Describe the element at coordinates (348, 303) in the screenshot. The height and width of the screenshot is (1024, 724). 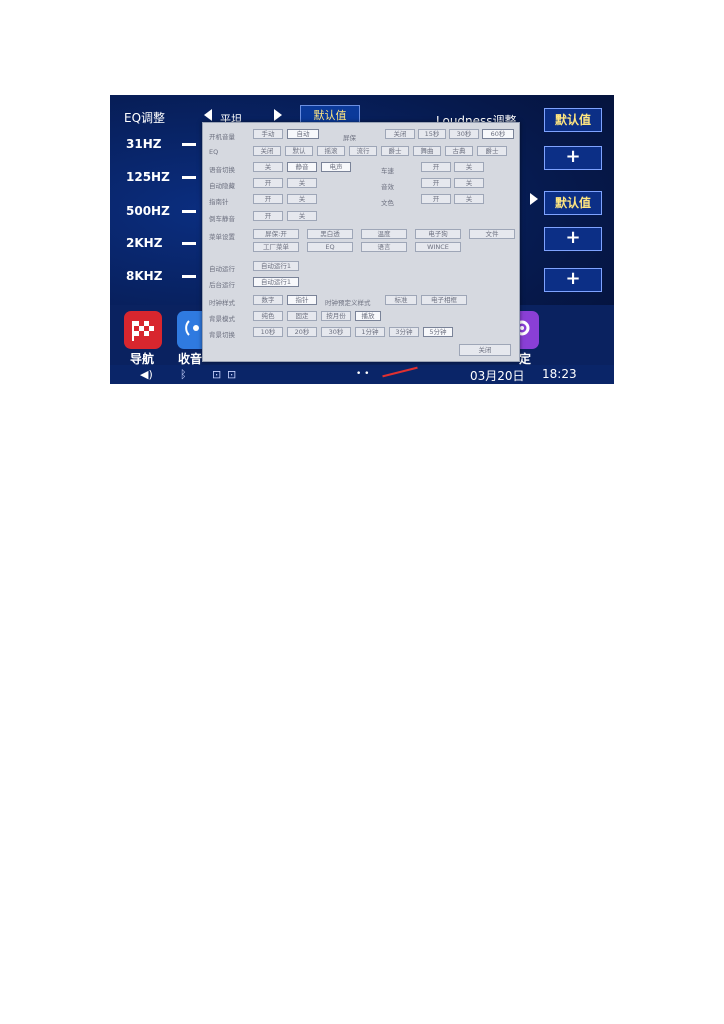
I see `clock-preset-label: 时钟预定义样式` at that location.